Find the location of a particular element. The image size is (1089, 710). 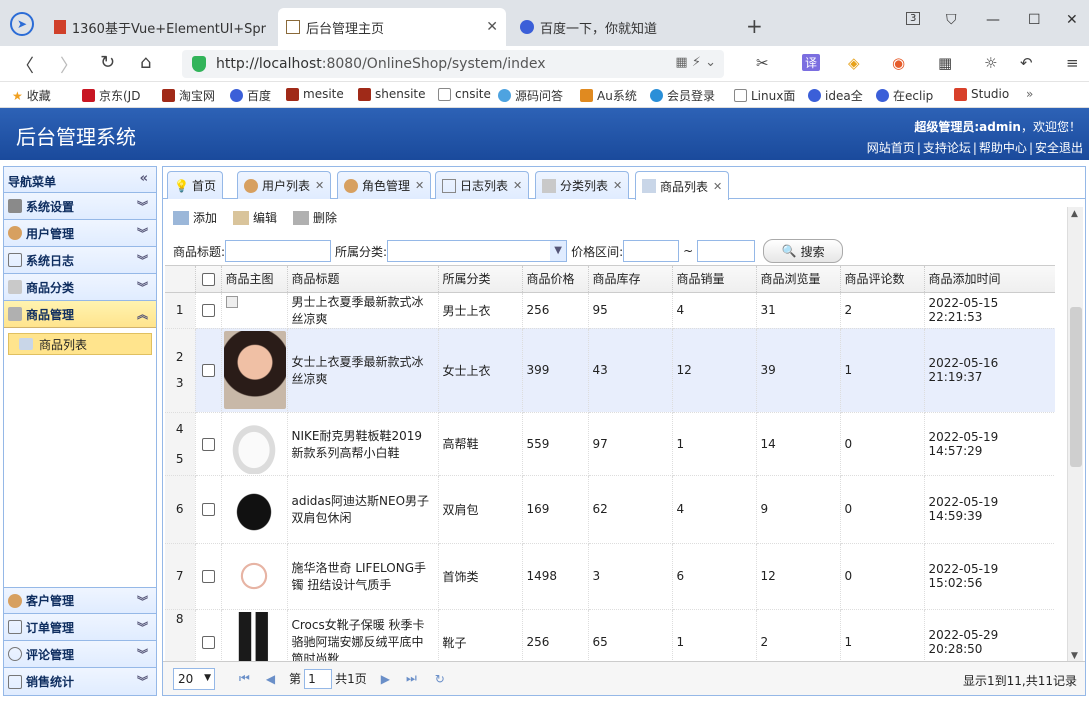

shirt-icon: ⛉ is located at coordinates (951, 20).